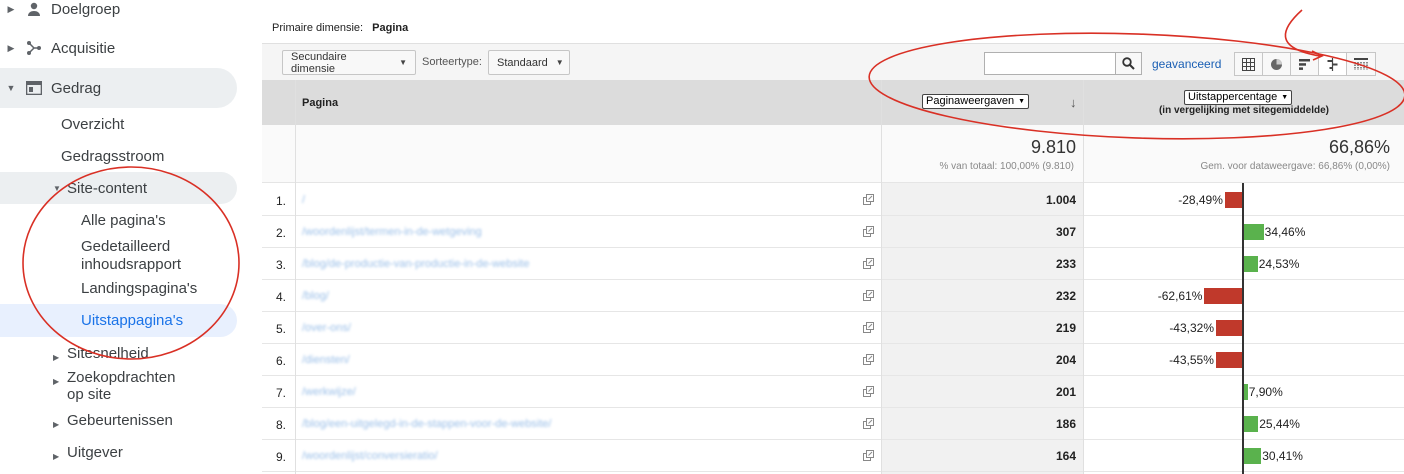  What do you see at coordinates (1053, 147) in the screenshot?
I see `total-pageviews: 9.810` at bounding box center [1053, 147].